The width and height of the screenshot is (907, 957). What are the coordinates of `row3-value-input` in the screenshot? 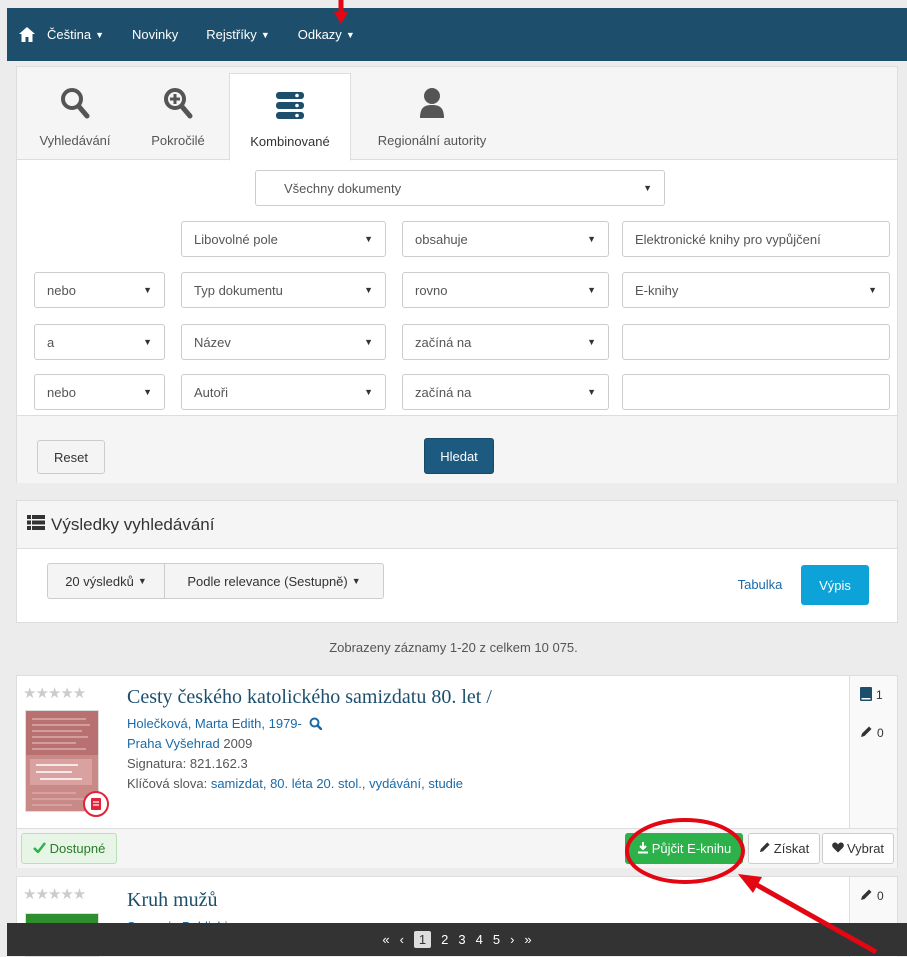 It's located at (756, 342).